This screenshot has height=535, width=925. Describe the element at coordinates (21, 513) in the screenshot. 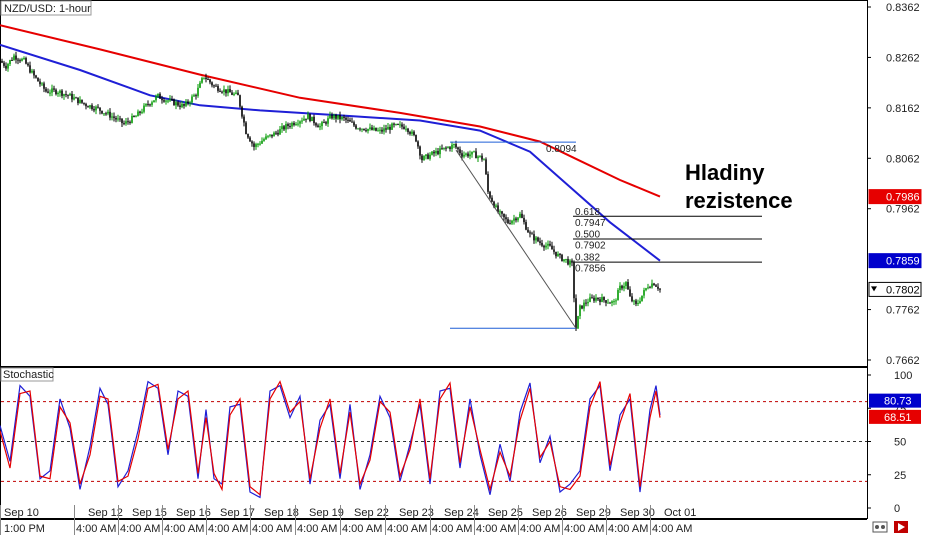

I see `date-label: Sep 10` at that location.